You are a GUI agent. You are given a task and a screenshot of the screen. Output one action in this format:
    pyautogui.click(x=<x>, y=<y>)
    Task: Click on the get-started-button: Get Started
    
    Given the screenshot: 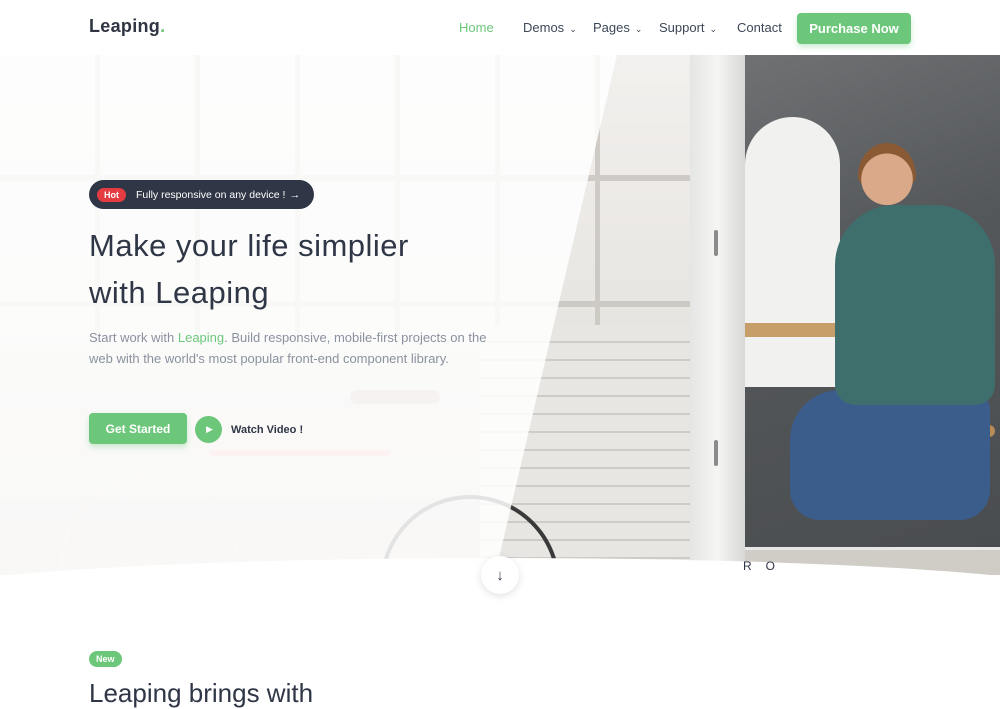 What is the action you would take?
    pyautogui.click(x=138, y=428)
    